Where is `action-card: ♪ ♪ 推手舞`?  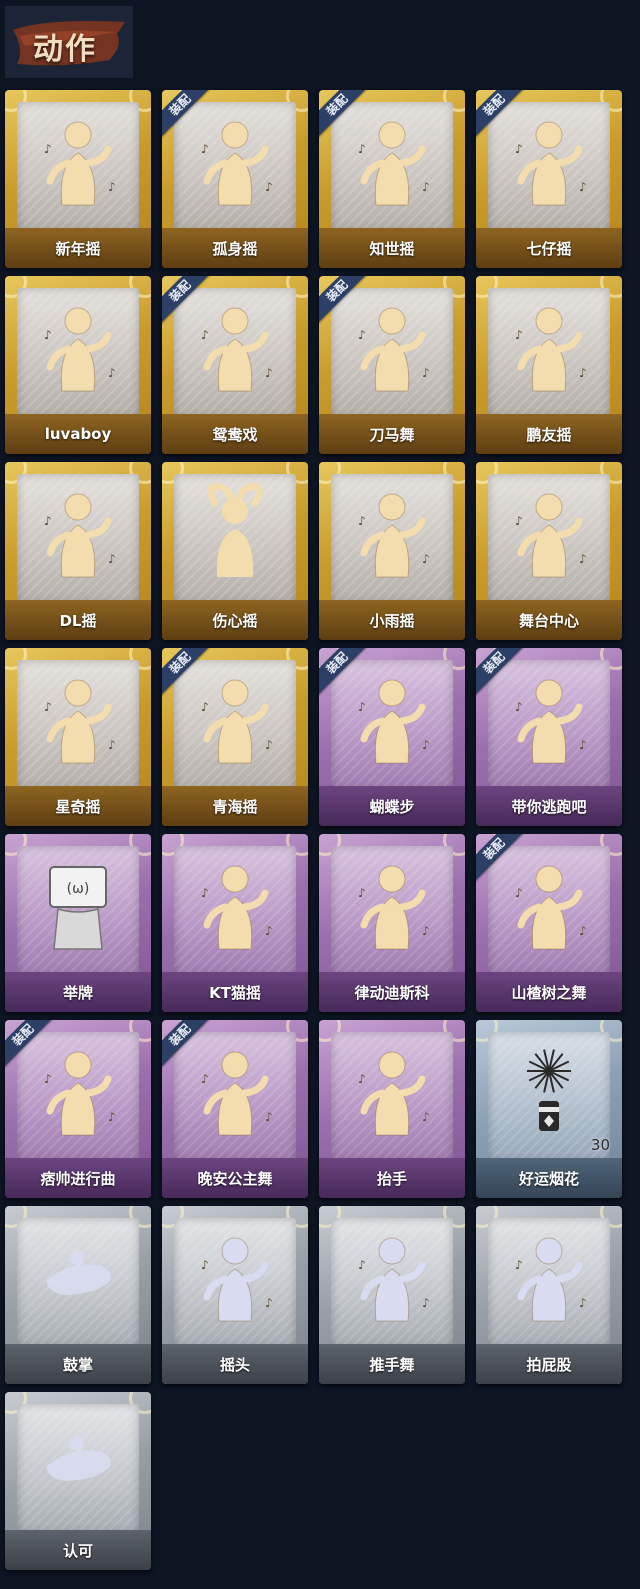 action-card: ♪ ♪ 推手舞 is located at coordinates (392, 1295).